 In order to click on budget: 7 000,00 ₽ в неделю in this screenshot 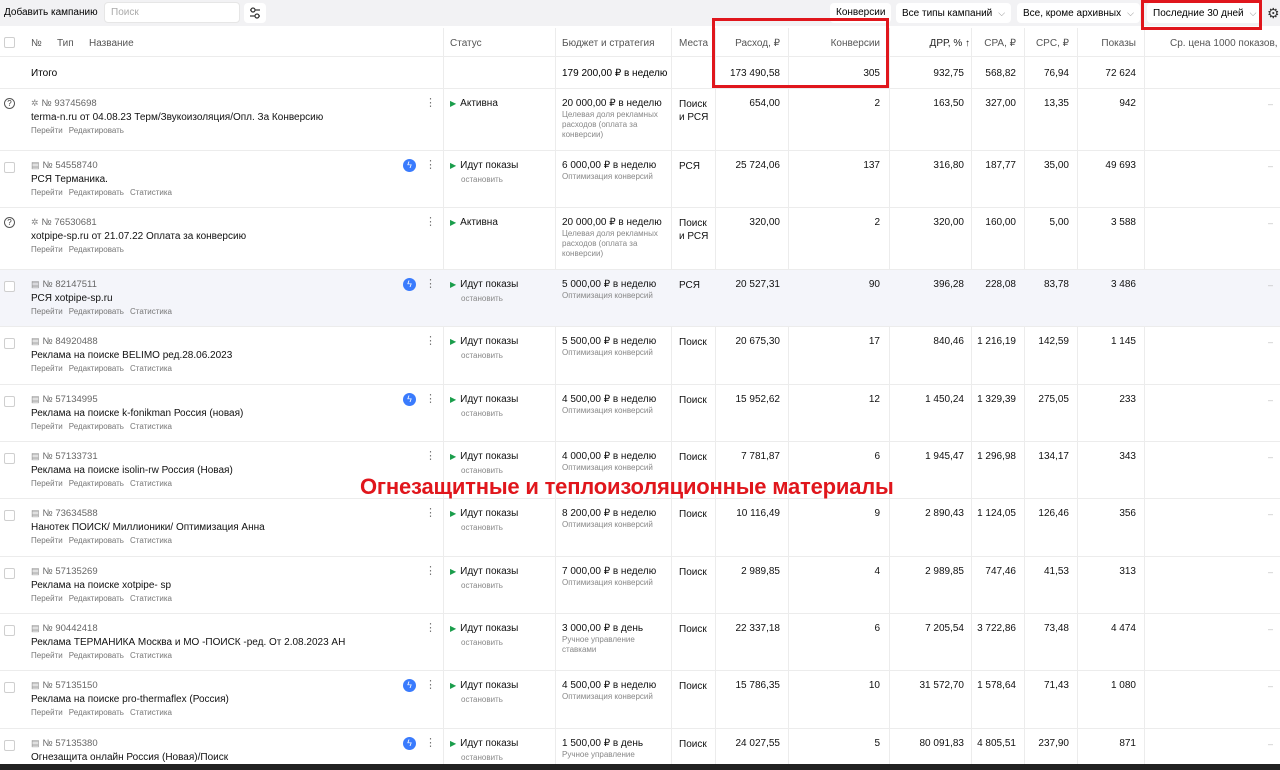, I will do `click(609, 571)`.